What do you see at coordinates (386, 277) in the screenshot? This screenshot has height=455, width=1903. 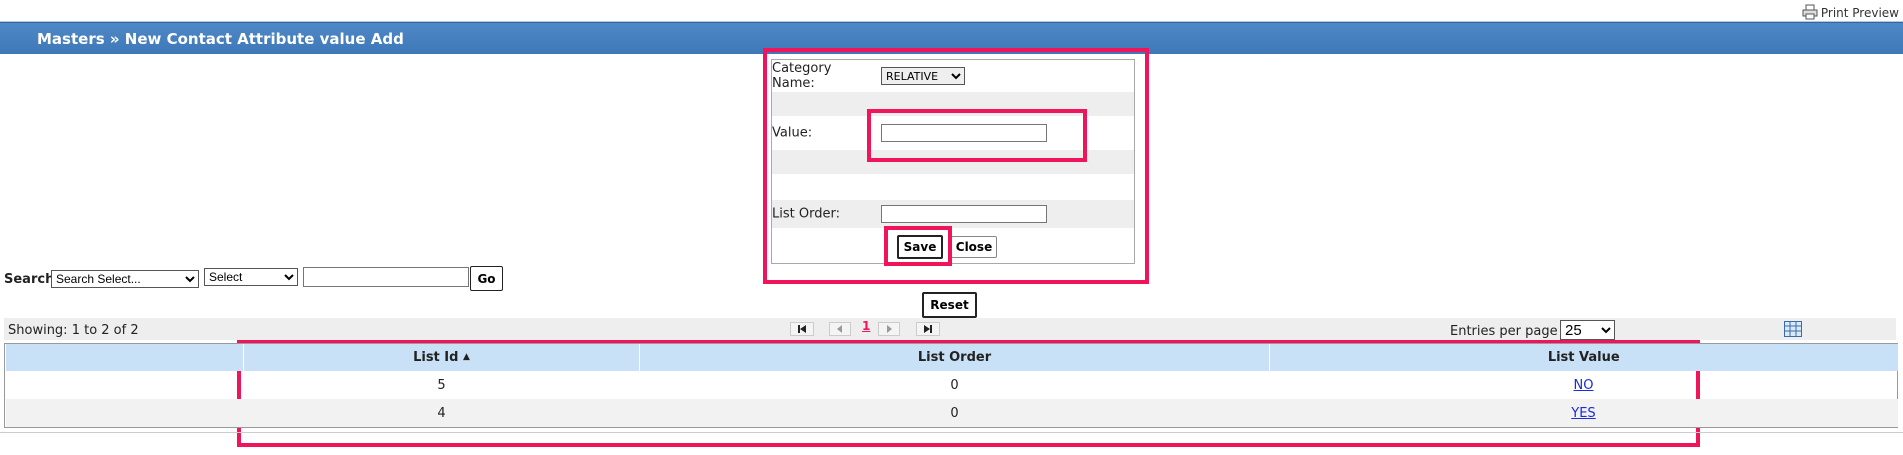 I see `search-input` at bounding box center [386, 277].